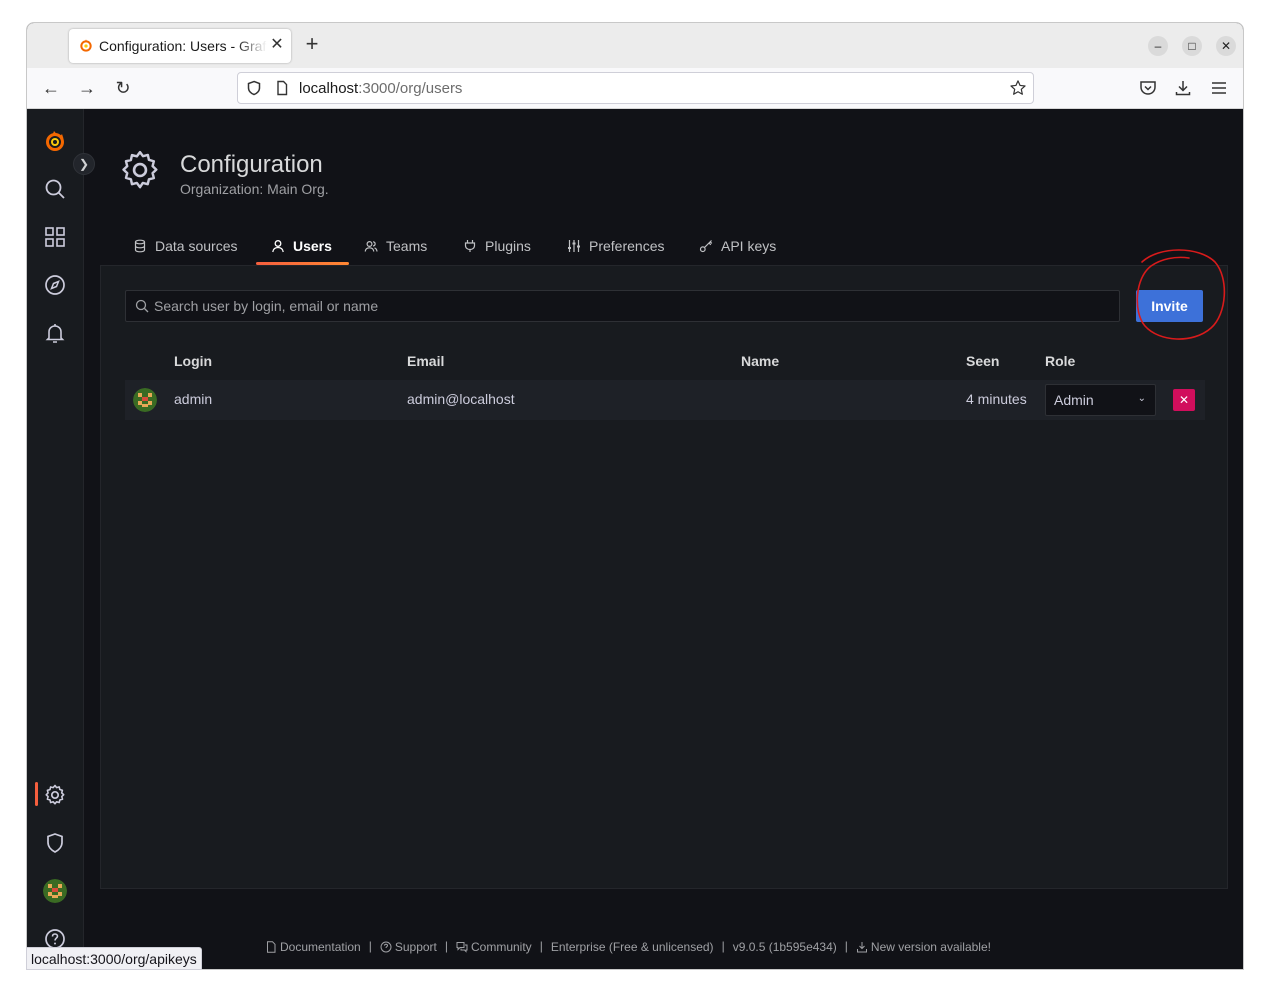 This screenshot has height=999, width=1269. What do you see at coordinates (55, 891) in the screenshot?
I see `profile-avatar-icon` at bounding box center [55, 891].